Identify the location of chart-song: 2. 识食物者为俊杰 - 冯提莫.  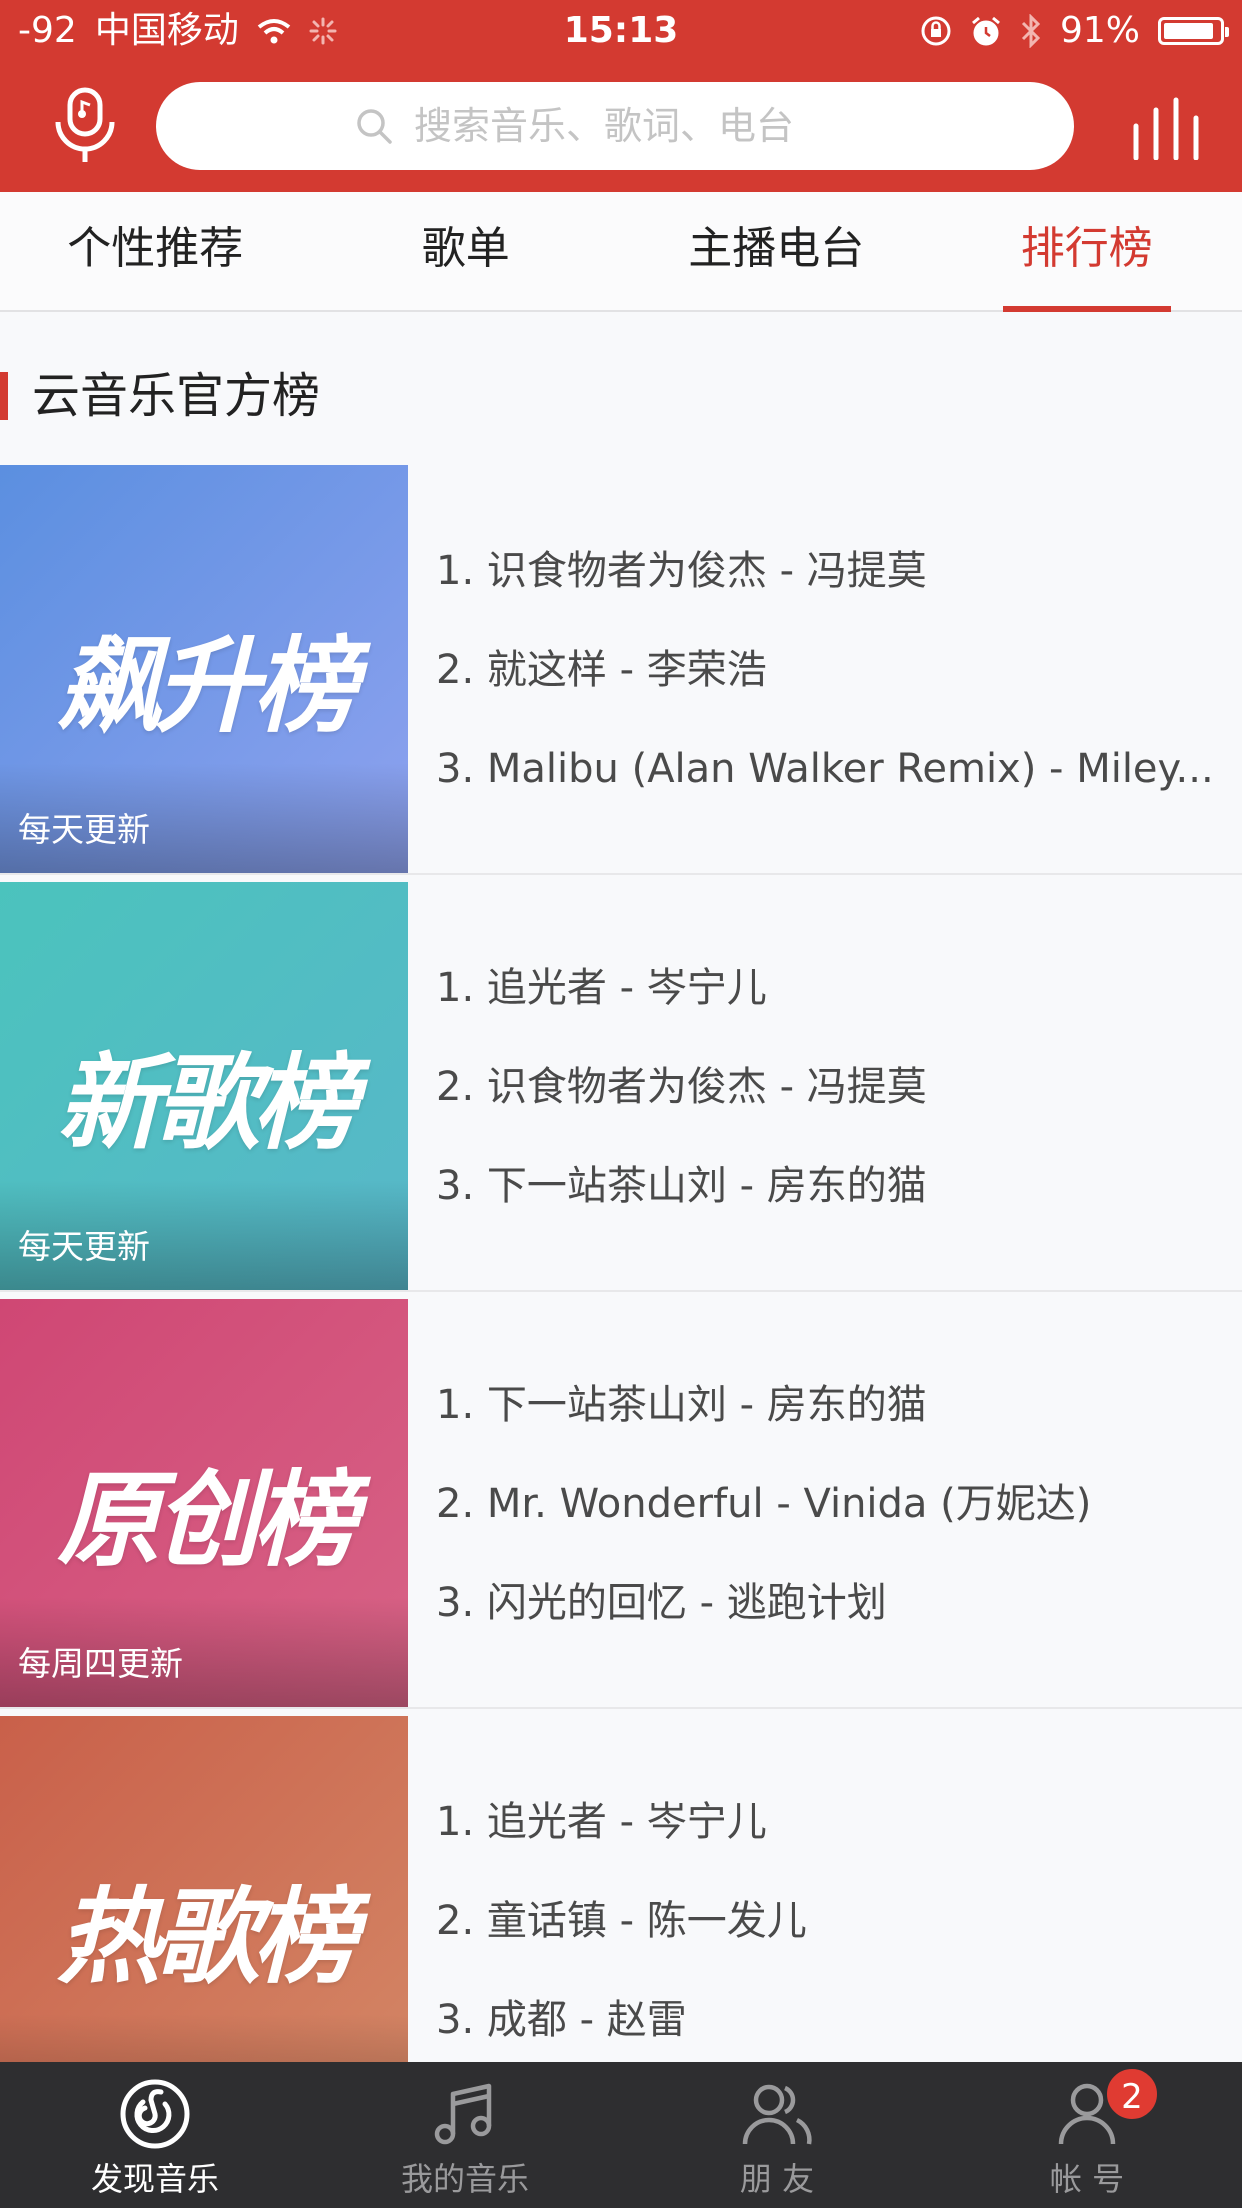
(681, 1087).